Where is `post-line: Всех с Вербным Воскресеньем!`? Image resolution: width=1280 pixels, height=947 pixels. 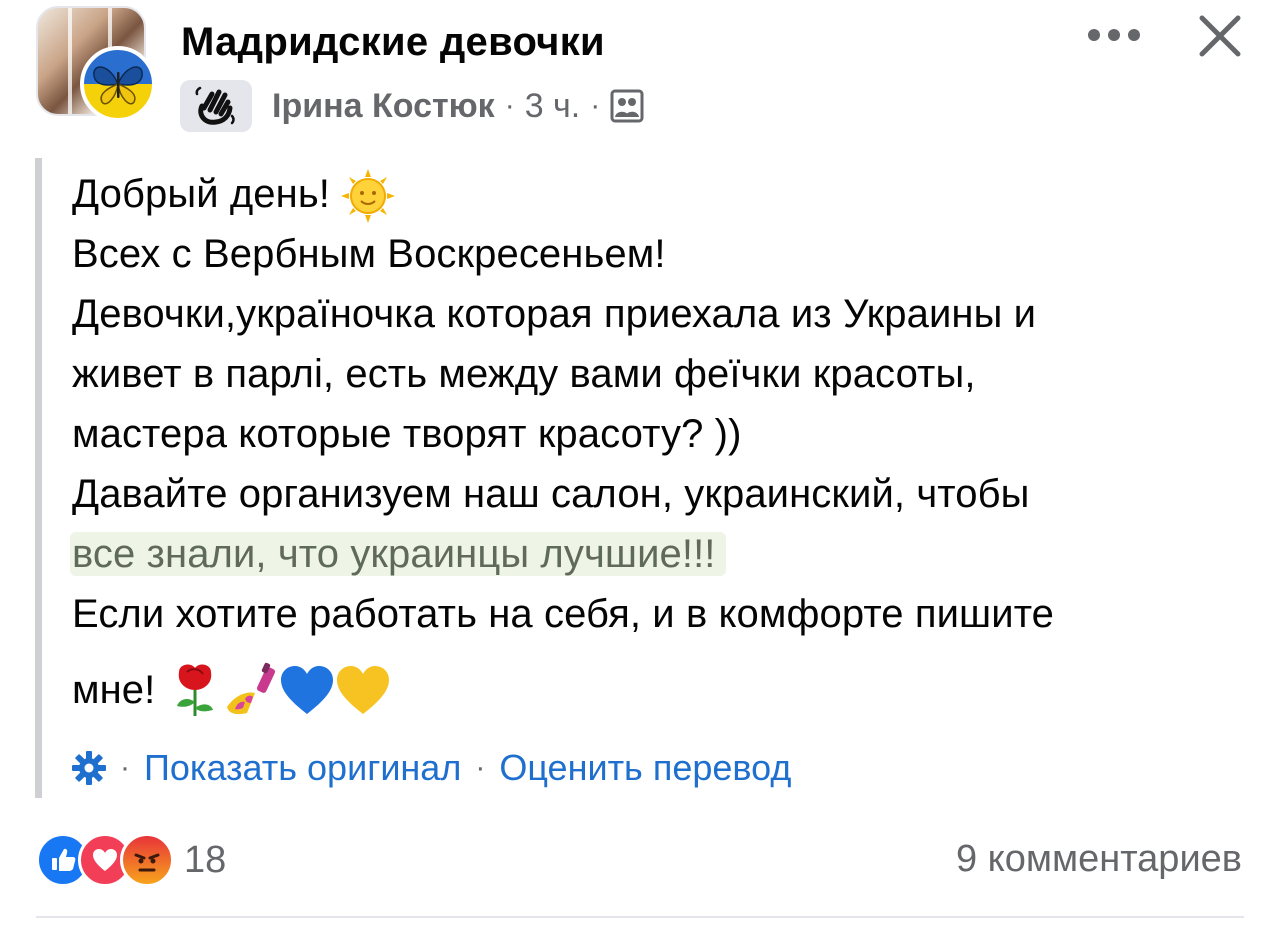 post-line: Всех с Вербным Воскресеньем! is located at coordinates (369, 254).